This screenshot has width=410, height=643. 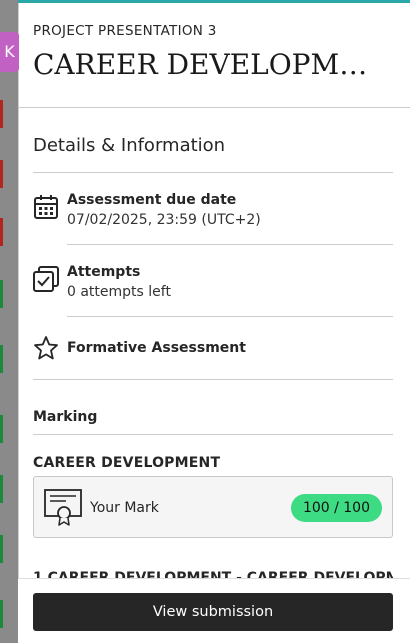 I want to click on assessment-eyebrow: PROJECT PRESENTATION 3, so click(x=125, y=31).